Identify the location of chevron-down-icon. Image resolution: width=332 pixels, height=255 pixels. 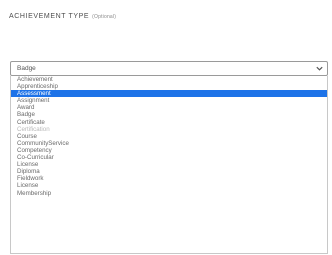
(319, 68).